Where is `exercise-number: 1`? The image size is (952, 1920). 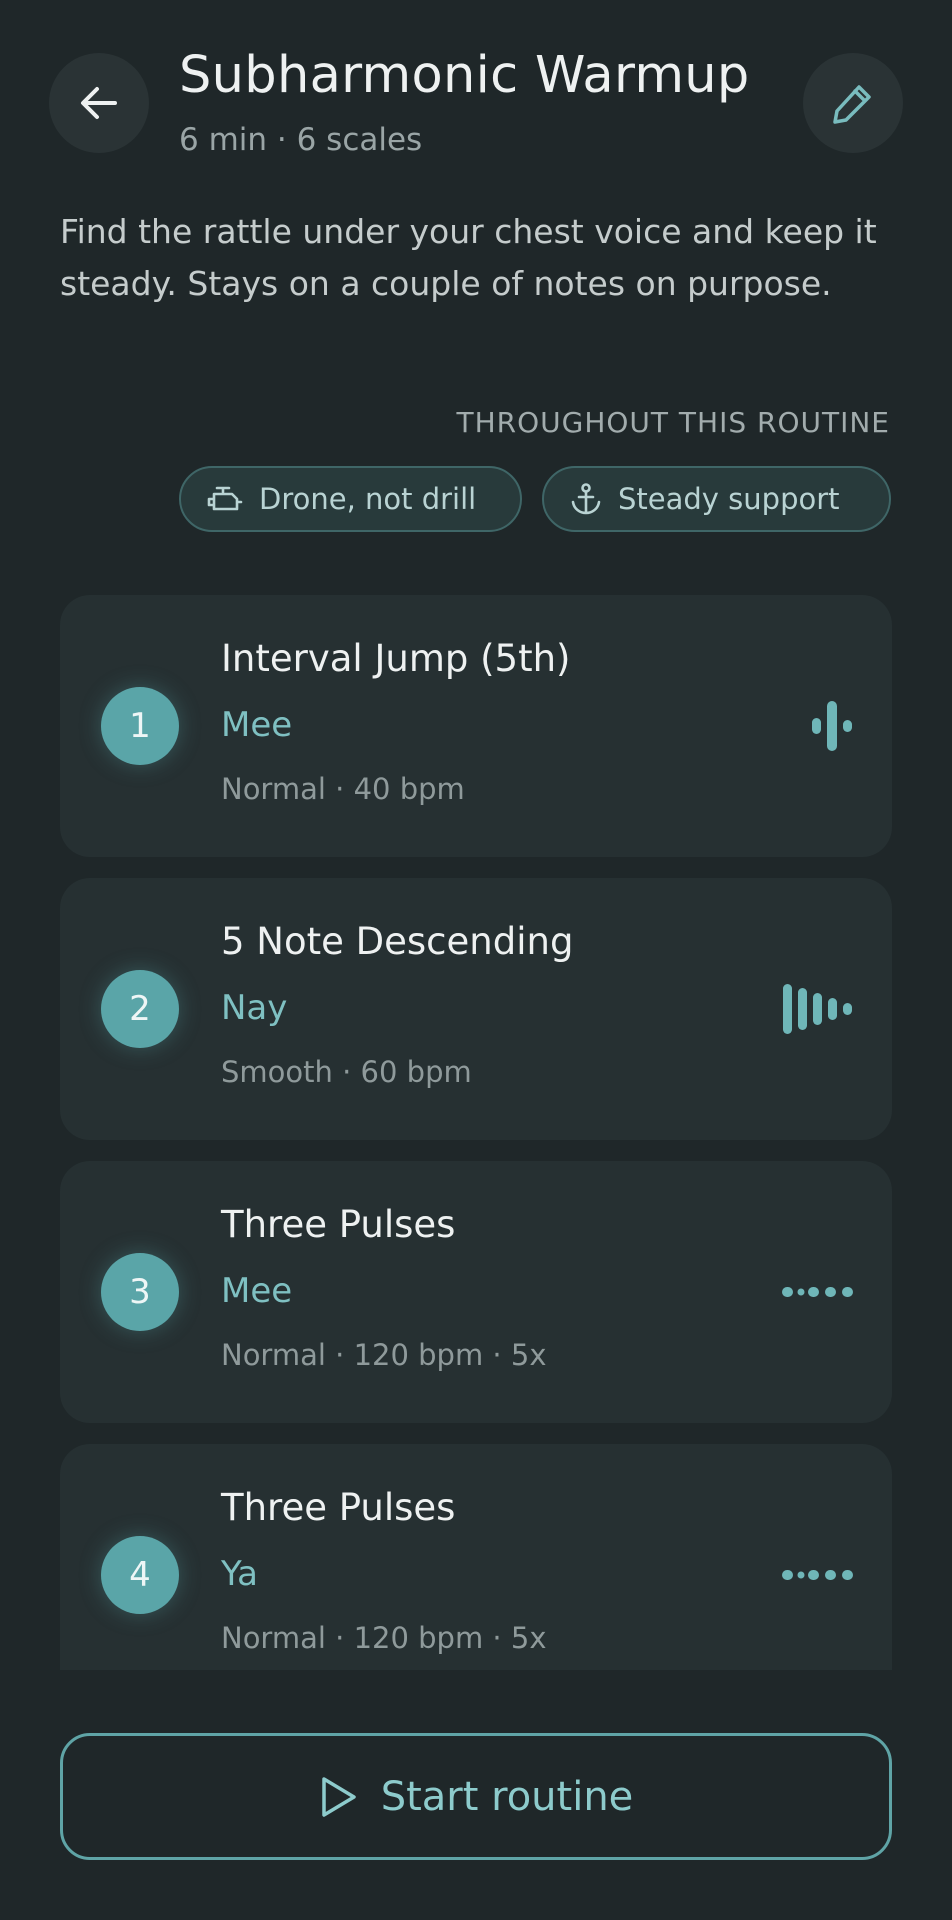
exercise-number: 1 is located at coordinates (140, 726).